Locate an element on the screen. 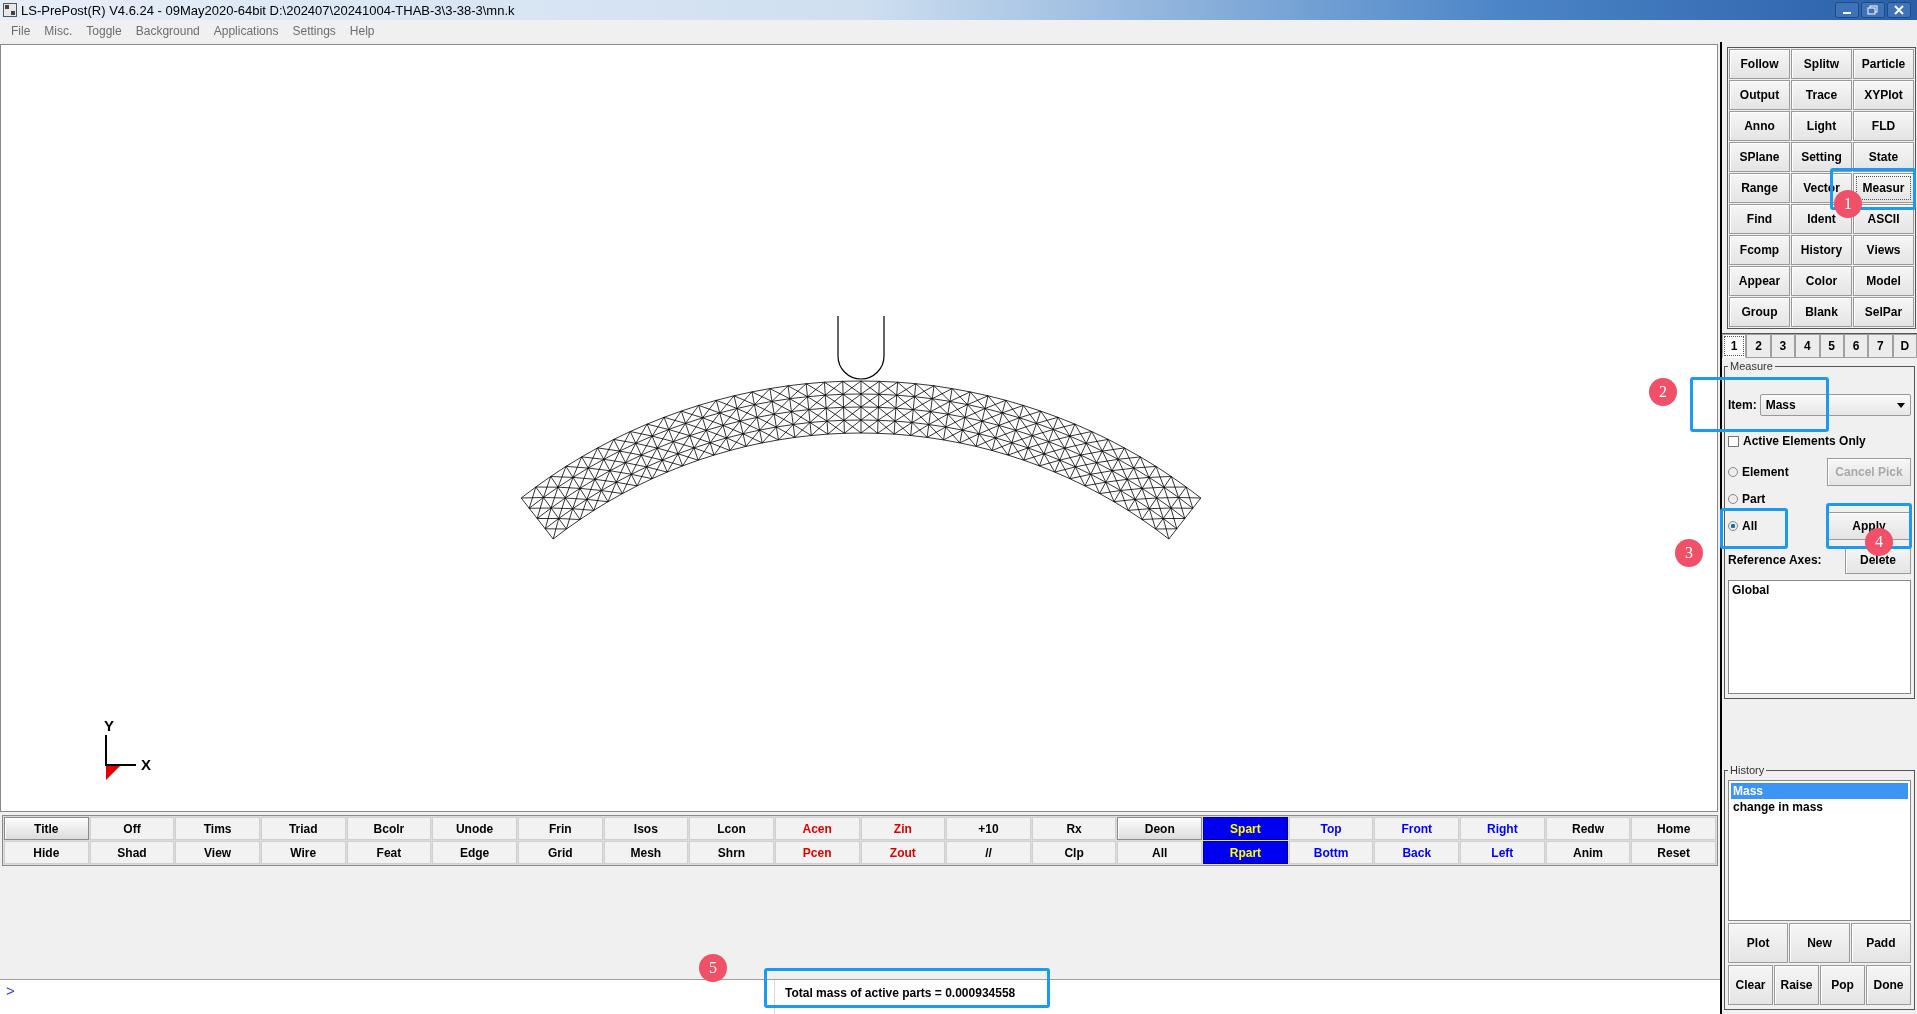  command-button: Trace is located at coordinates (1821, 95).